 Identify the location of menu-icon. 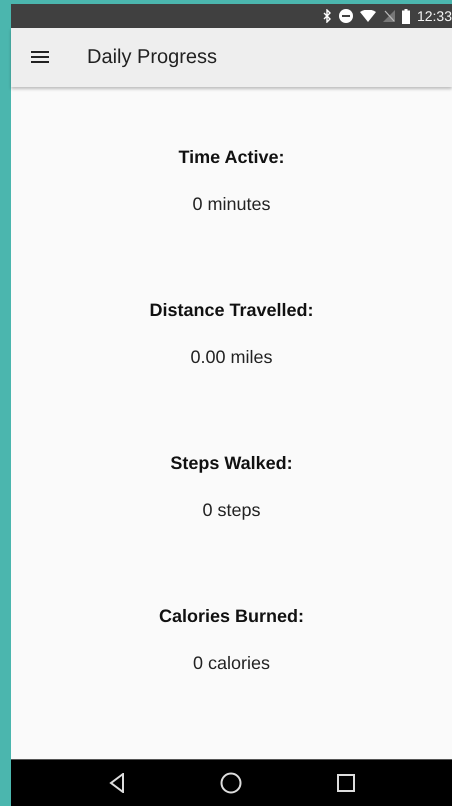
(40, 57).